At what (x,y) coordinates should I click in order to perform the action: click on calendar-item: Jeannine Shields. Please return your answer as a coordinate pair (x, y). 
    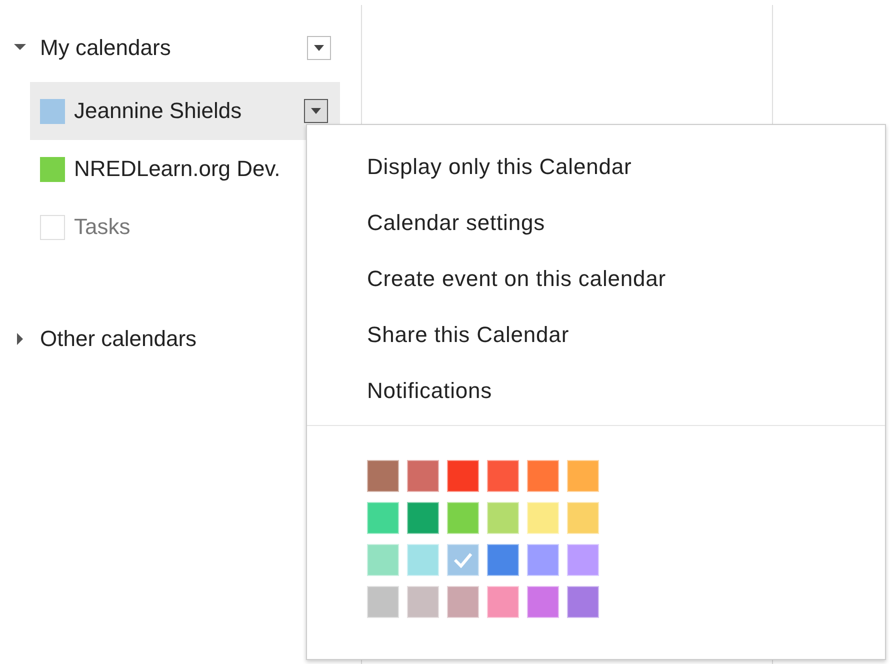
    Looking at the image, I should click on (185, 111).